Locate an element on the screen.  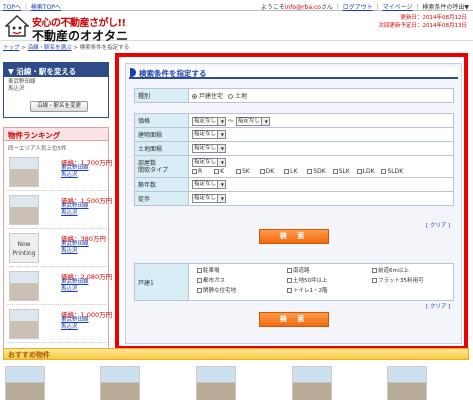
age-label: 築年数 is located at coordinates (161, 184).